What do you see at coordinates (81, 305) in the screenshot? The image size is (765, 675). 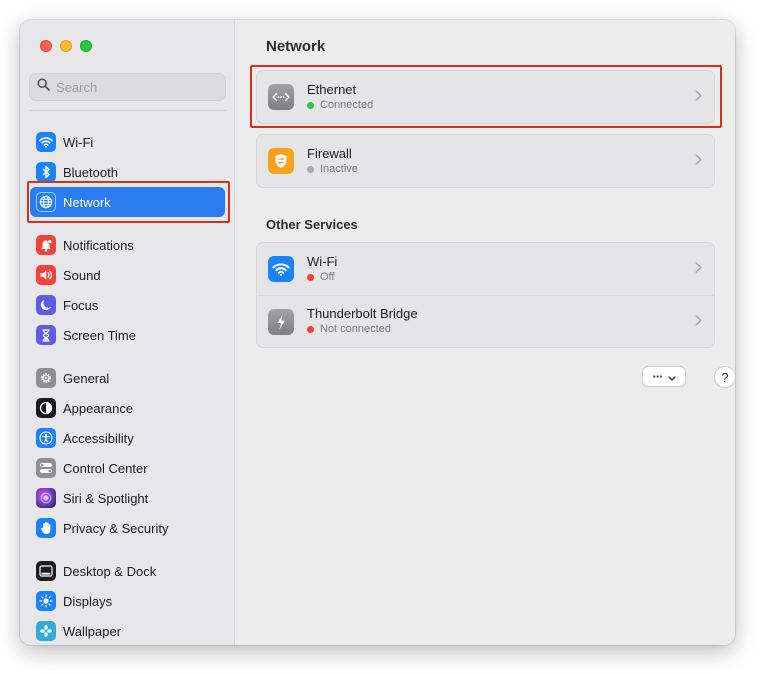 I see `sidebar-item-label: Focus` at bounding box center [81, 305].